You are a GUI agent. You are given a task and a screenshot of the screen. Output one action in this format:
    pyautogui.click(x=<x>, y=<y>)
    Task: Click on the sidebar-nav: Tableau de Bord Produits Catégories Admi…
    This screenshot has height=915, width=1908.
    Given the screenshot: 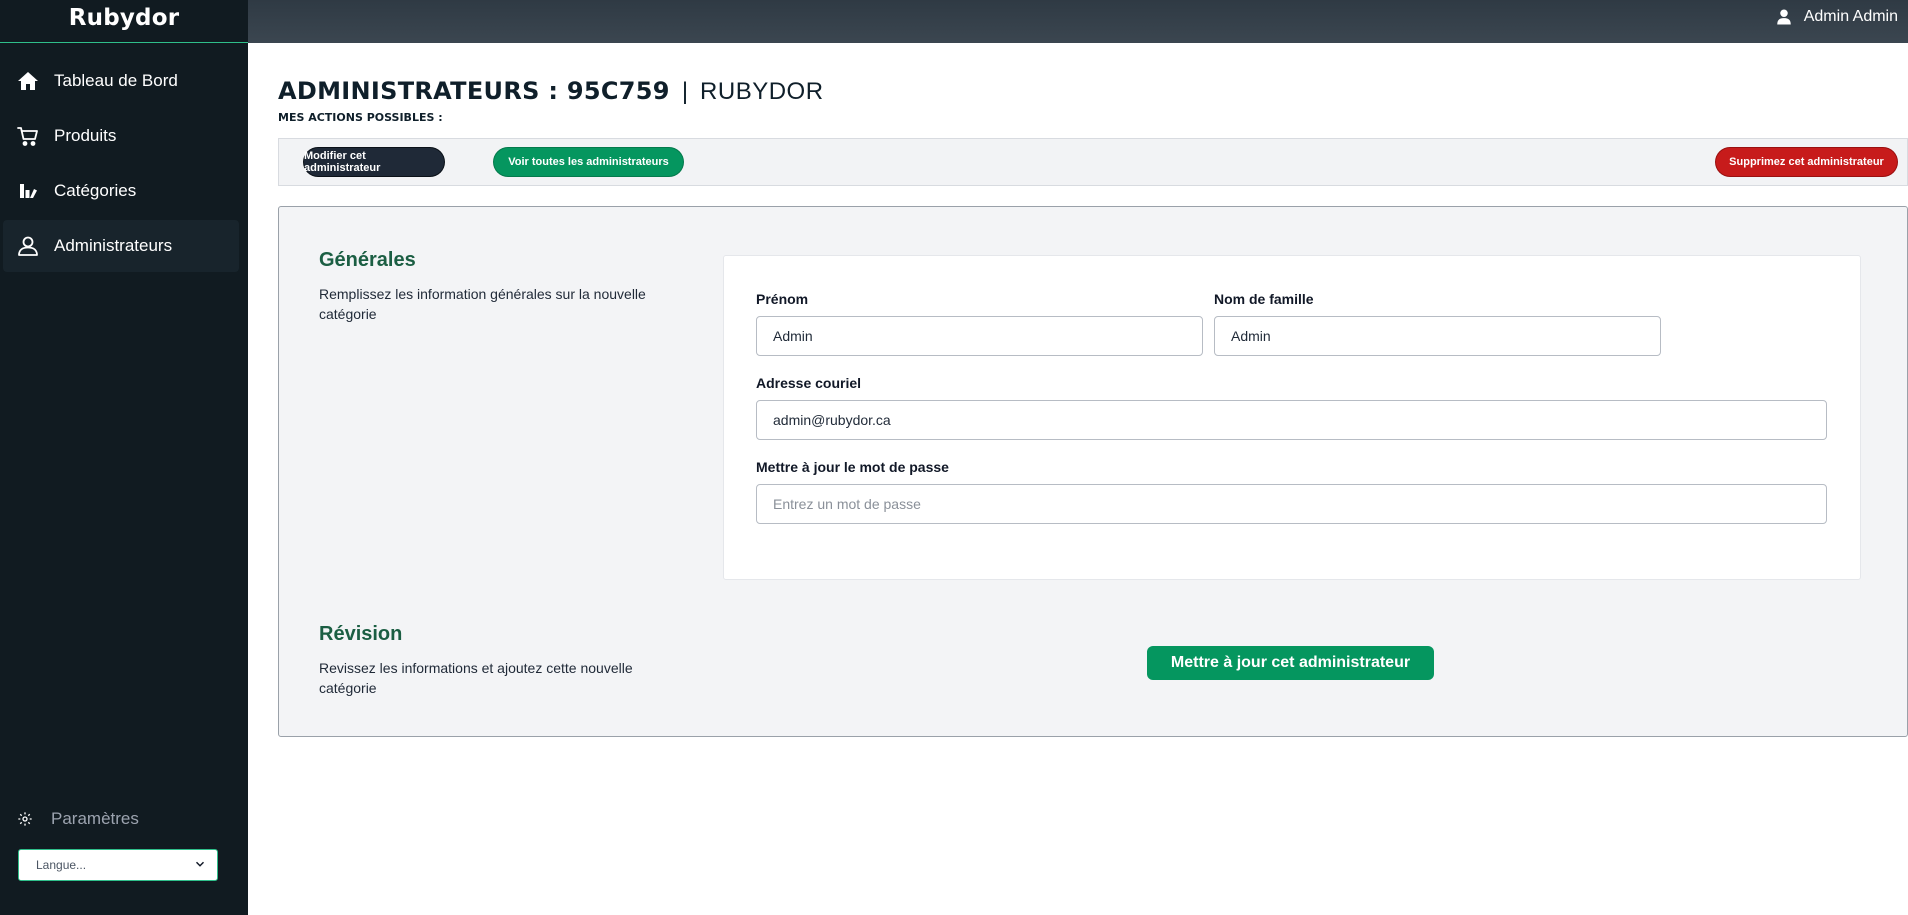 What is the action you would take?
    pyautogui.click(x=124, y=163)
    